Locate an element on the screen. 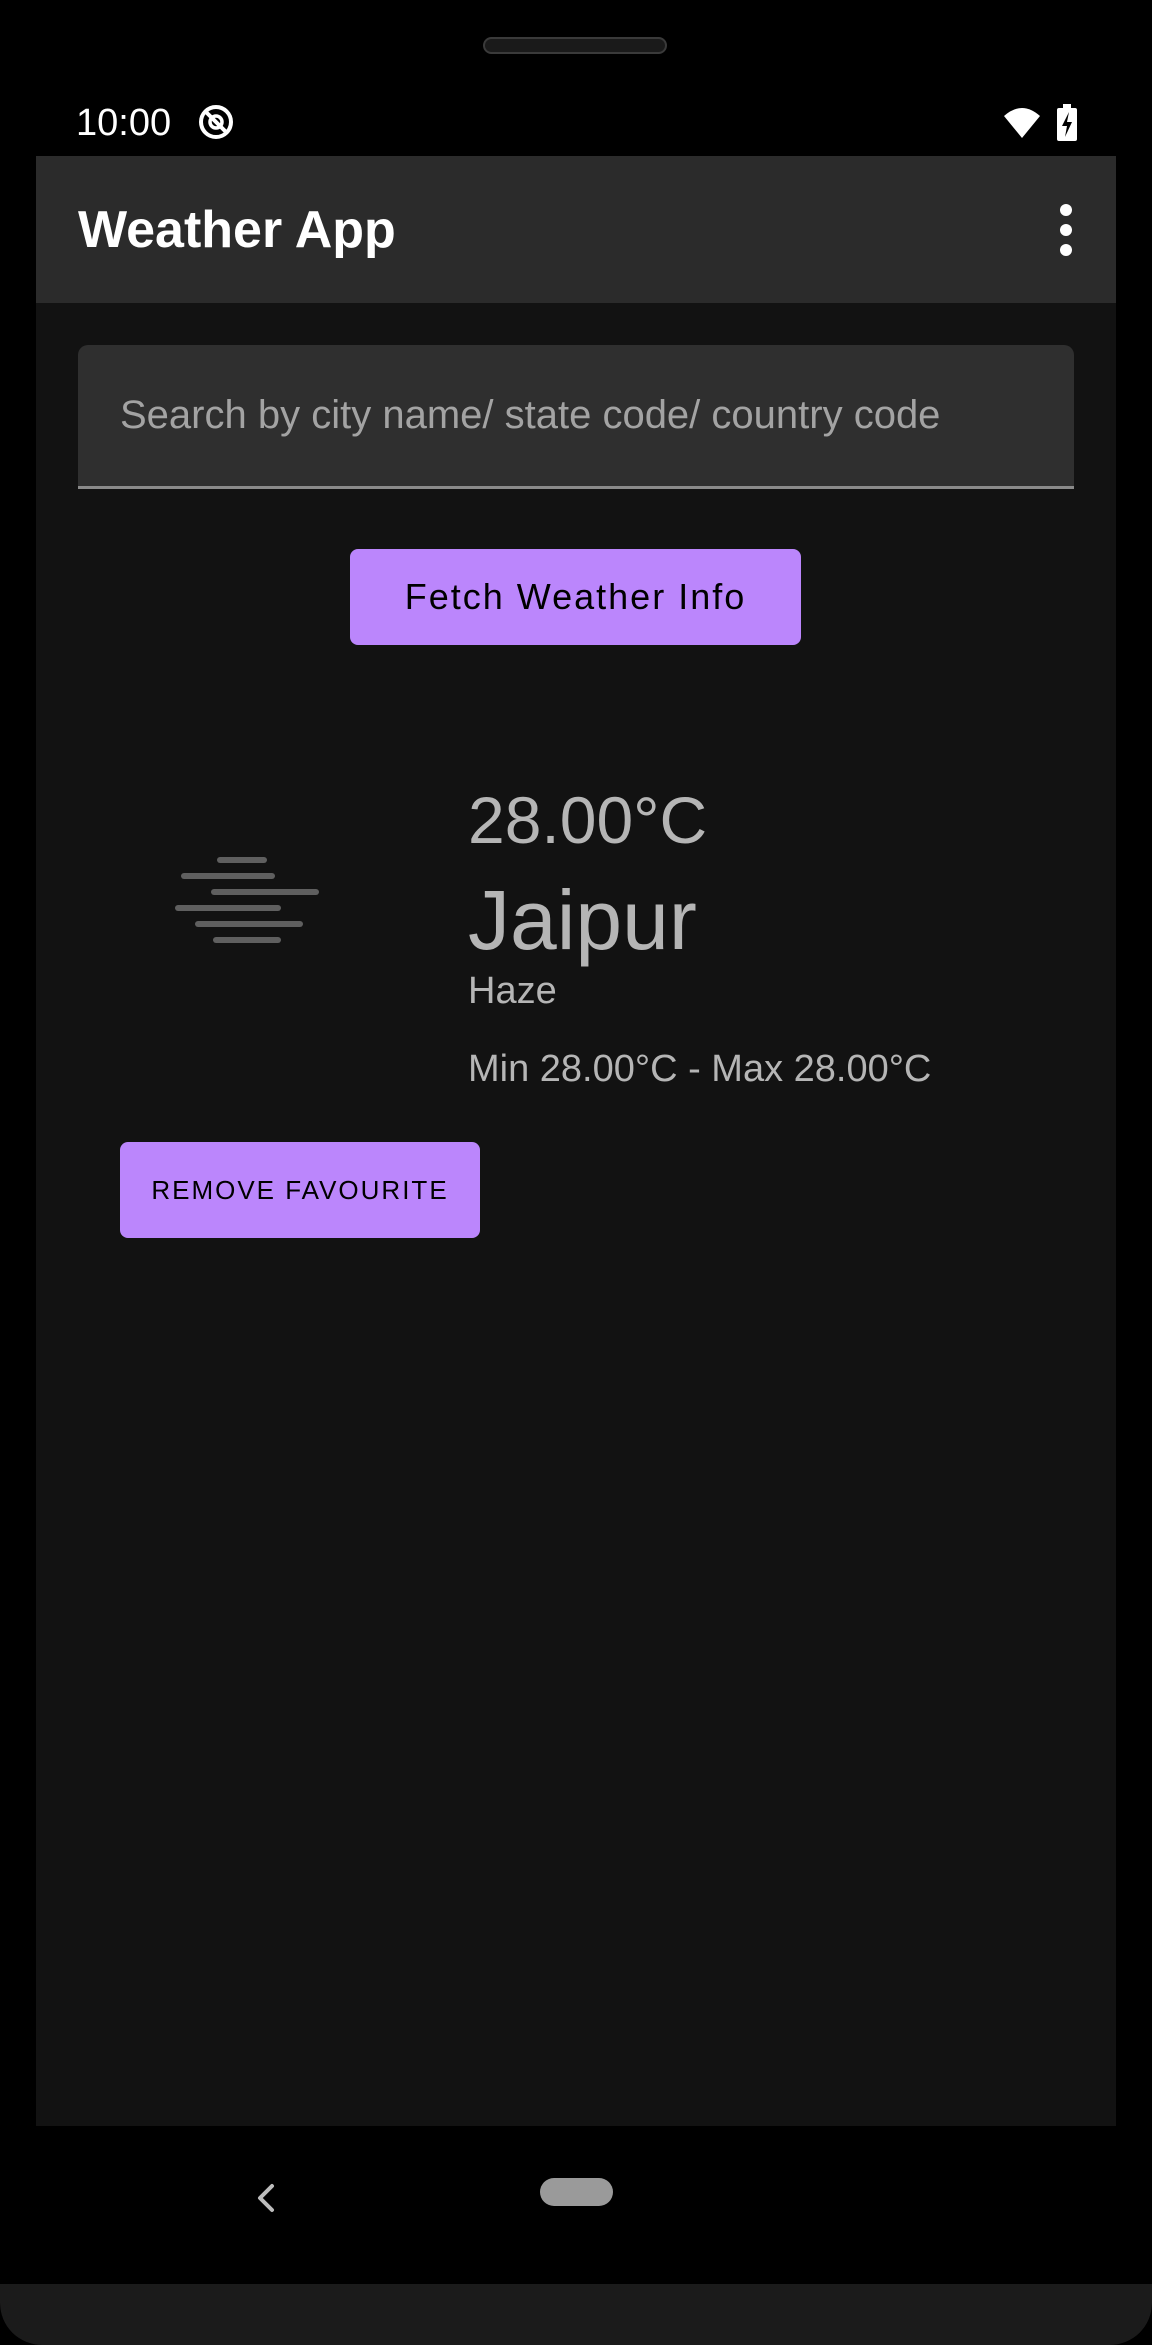 This screenshot has height=2345, width=1152. temperature-text: 28.00°C is located at coordinates (588, 820).